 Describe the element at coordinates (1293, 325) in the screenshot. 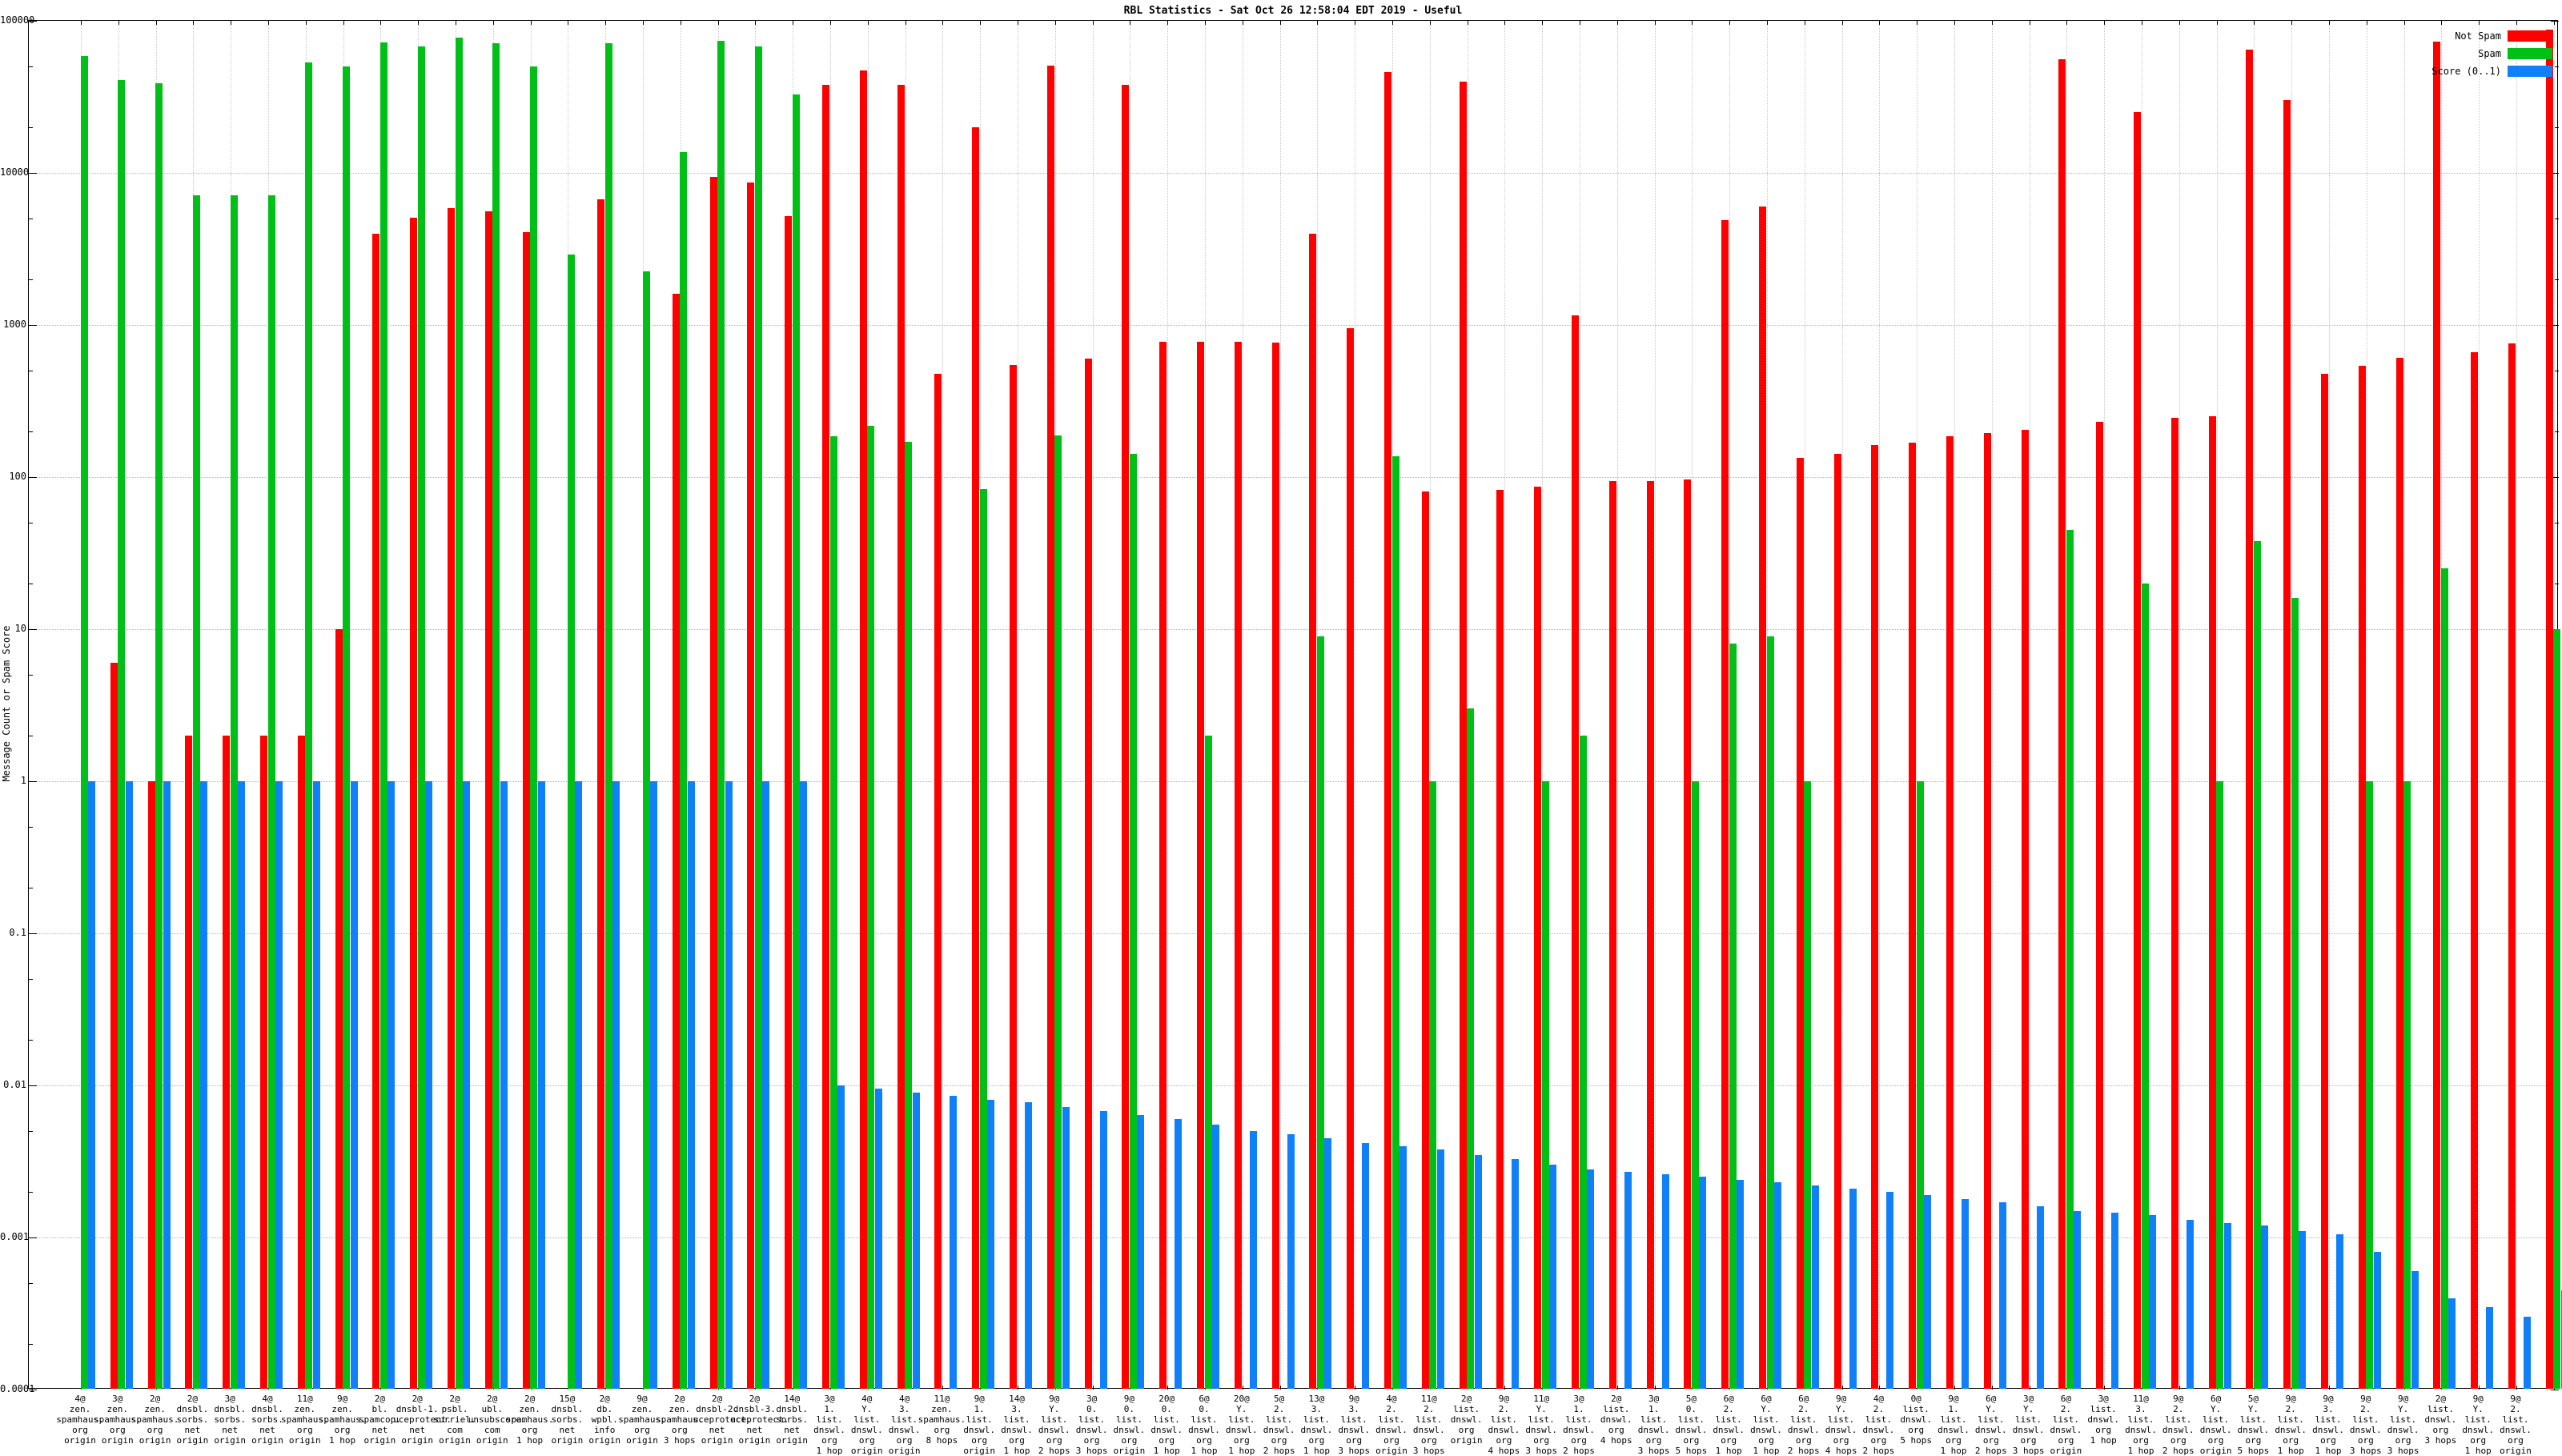

I see `horizontal-gridline` at that location.